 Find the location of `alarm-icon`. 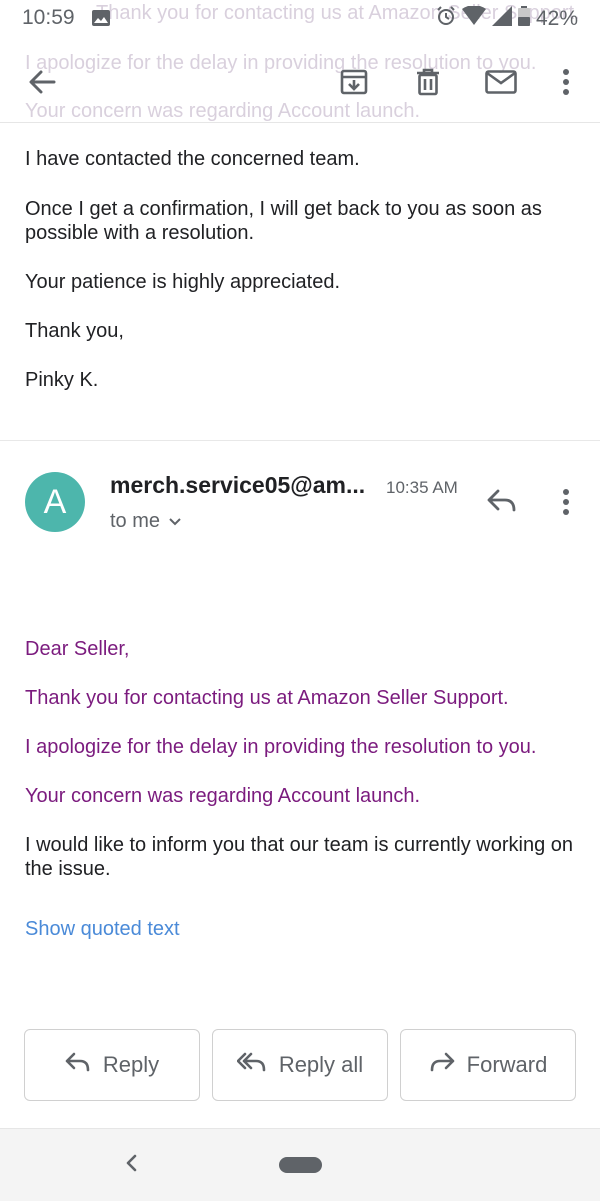

alarm-icon is located at coordinates (446, 19).